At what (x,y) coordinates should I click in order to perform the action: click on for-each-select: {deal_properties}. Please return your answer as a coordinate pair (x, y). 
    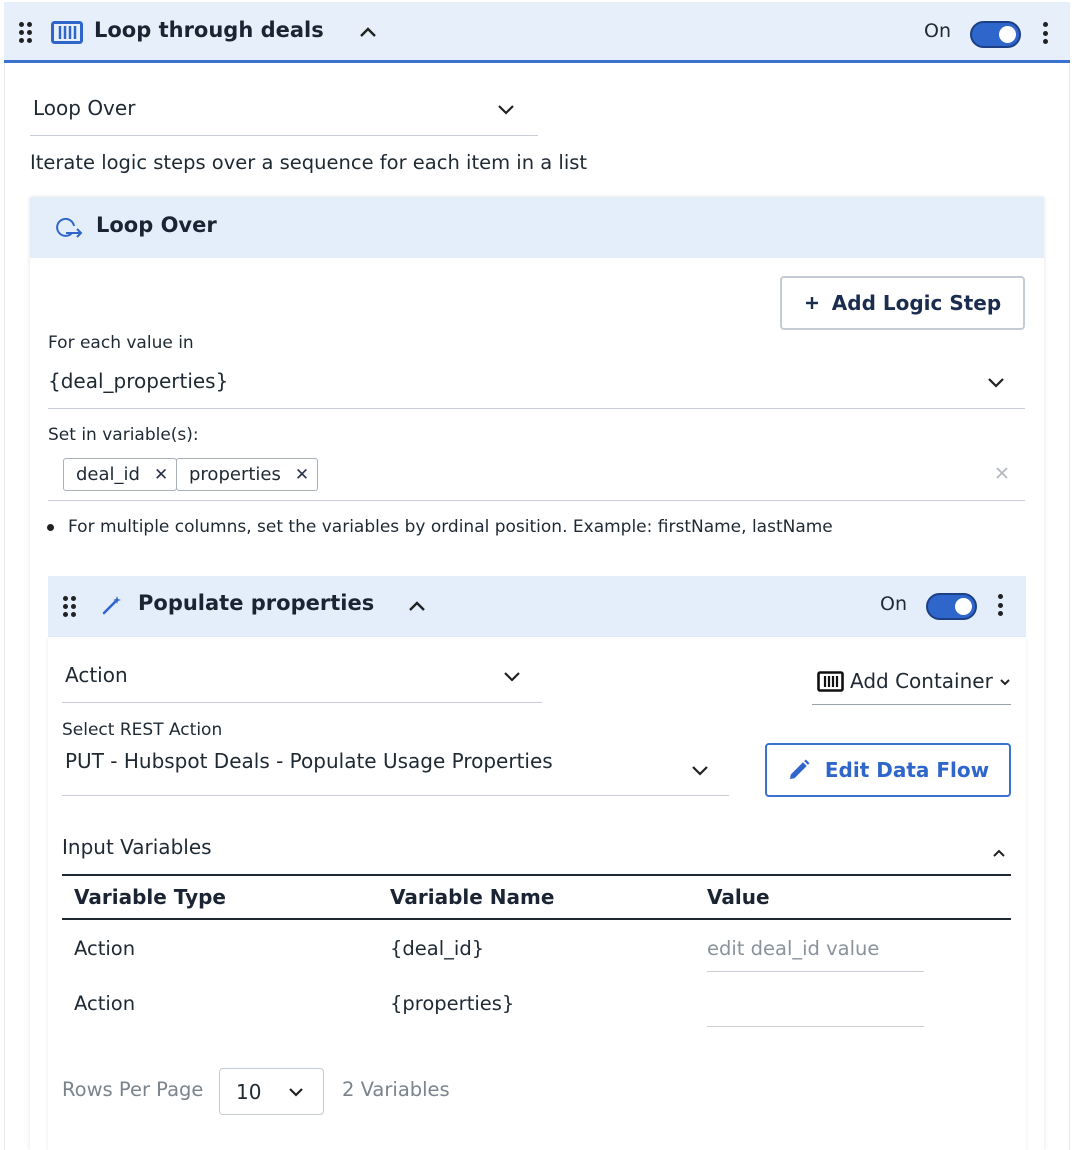
    Looking at the image, I should click on (138, 381).